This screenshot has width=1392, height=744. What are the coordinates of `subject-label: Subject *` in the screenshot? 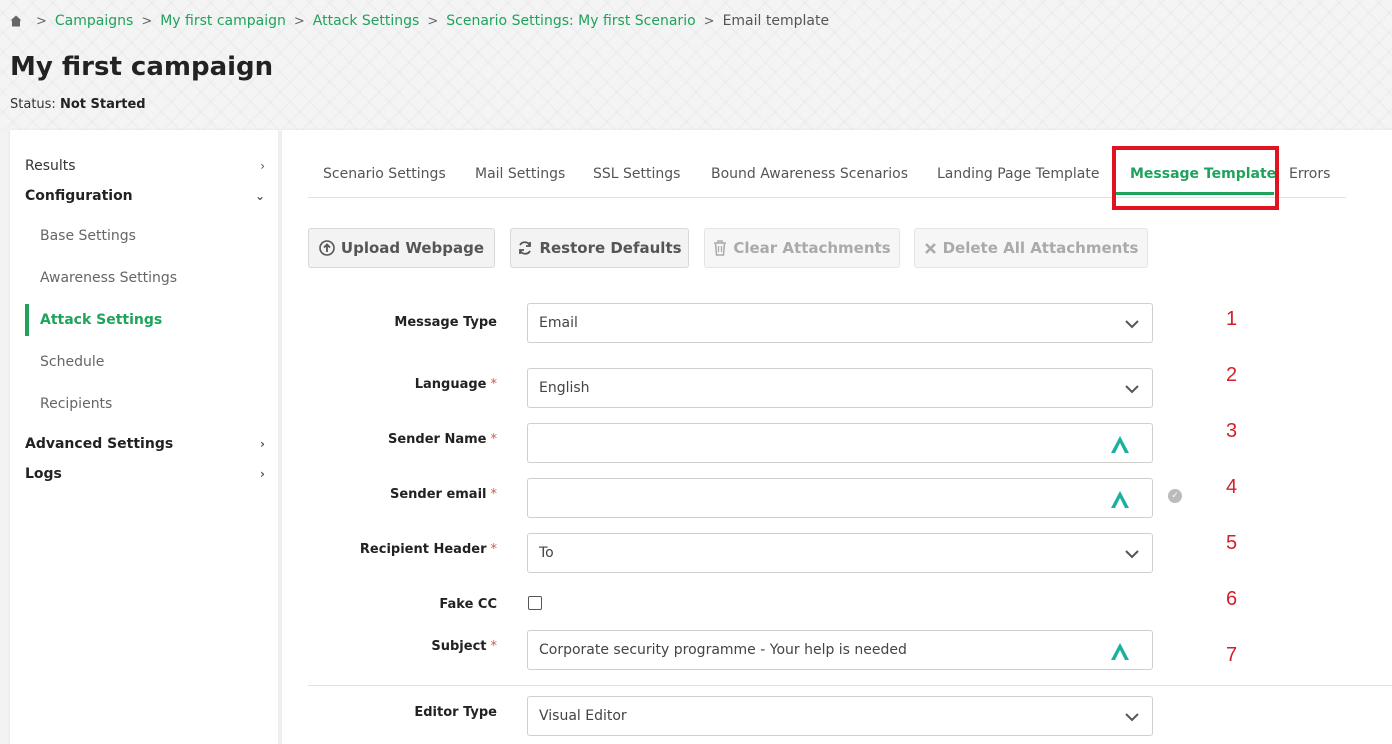 It's located at (397, 646).